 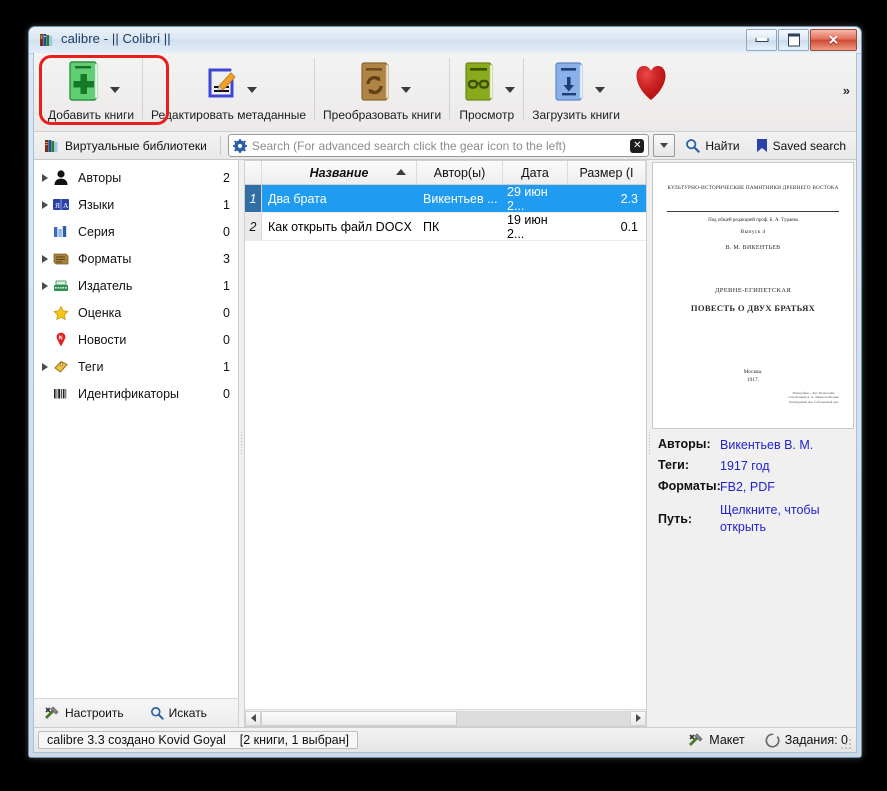 I want to click on magnifier-icon, so click(x=693, y=145).